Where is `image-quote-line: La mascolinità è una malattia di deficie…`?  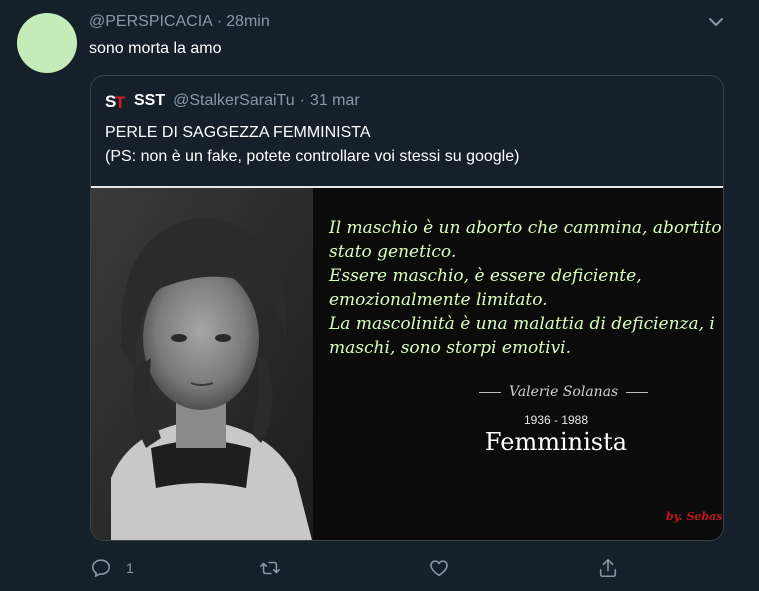 image-quote-line: La mascolinità è una malattia di deficie… is located at coordinates (522, 324).